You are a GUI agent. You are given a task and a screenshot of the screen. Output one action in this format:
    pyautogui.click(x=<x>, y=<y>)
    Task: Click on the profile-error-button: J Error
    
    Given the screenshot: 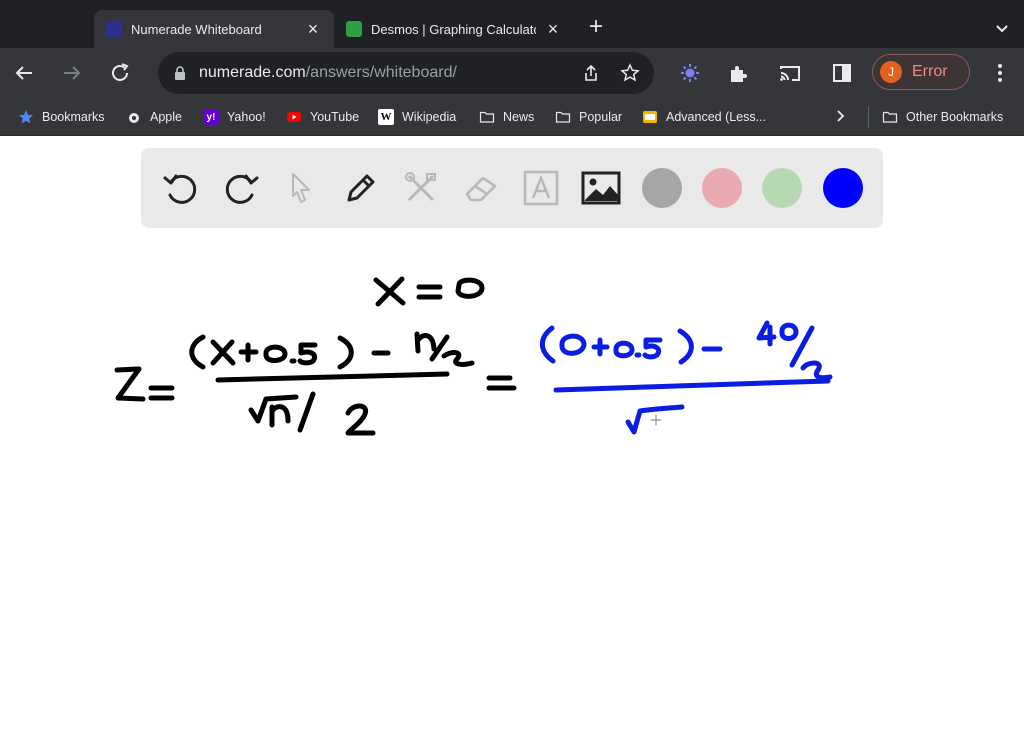 What is the action you would take?
    pyautogui.click(x=921, y=72)
    